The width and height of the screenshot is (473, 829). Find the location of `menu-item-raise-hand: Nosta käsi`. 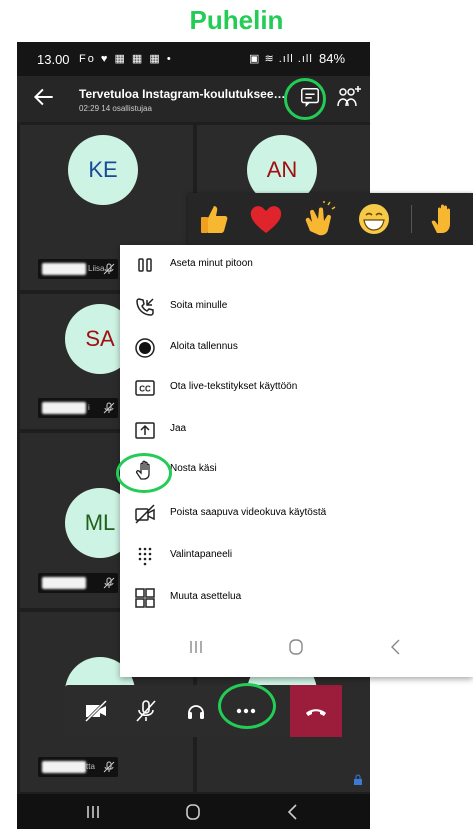

menu-item-raise-hand: Nosta käsi is located at coordinates (296, 470).